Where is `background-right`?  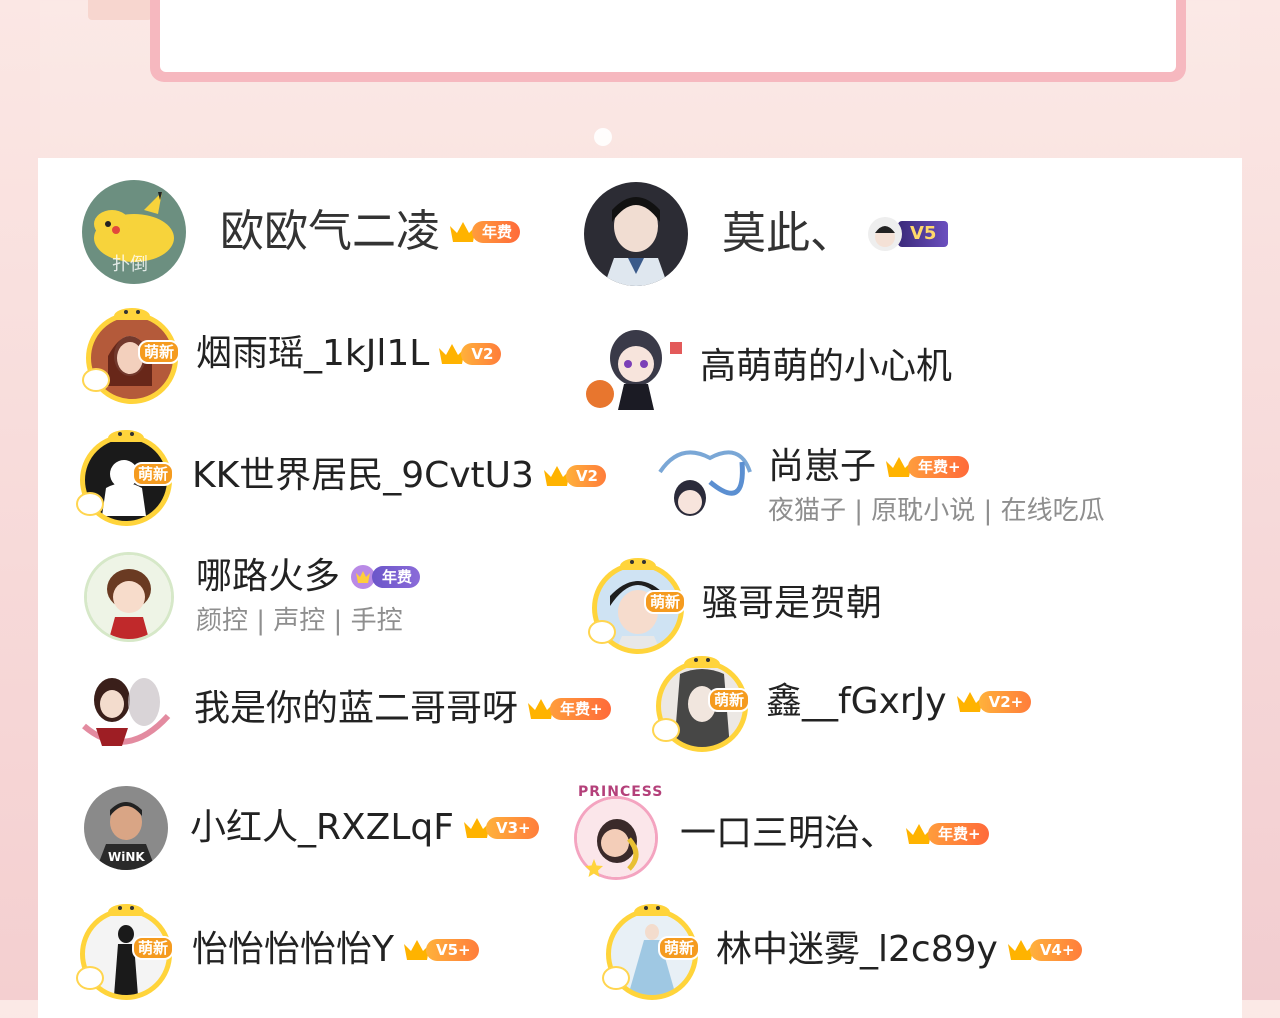
background-right is located at coordinates (1260, 500).